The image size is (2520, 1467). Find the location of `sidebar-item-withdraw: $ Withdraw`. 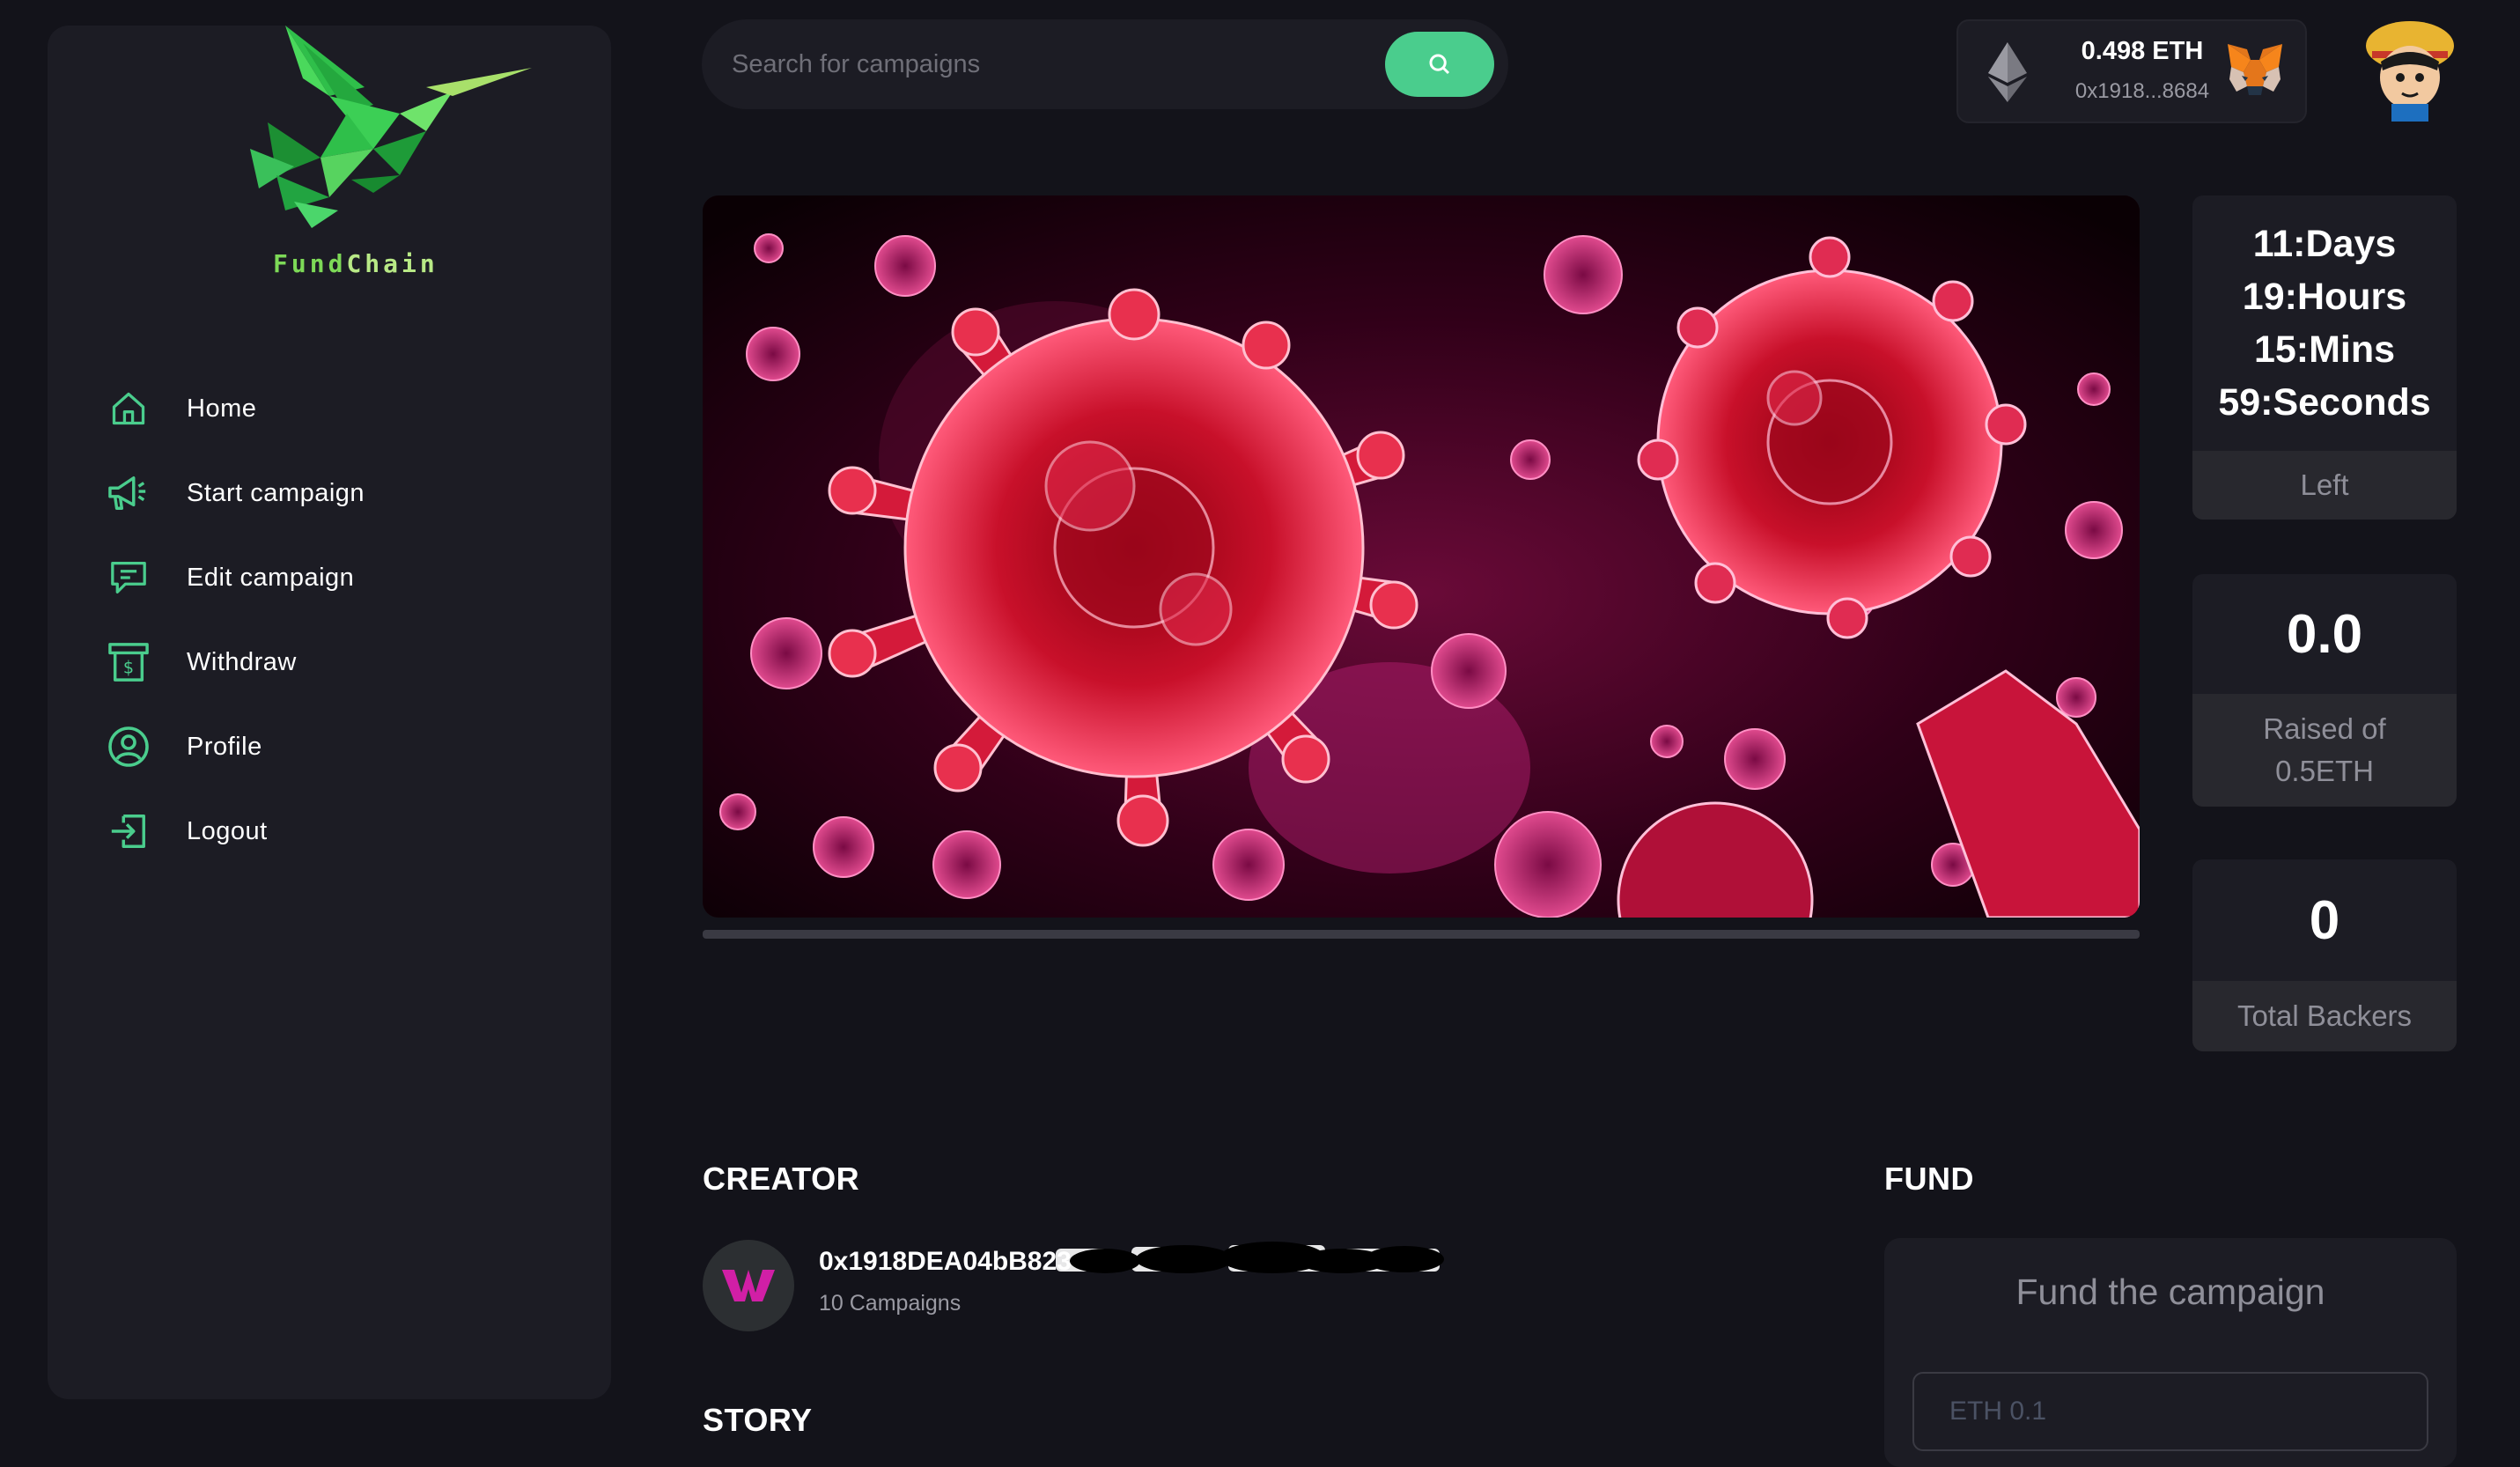

sidebar-item-withdraw: $ Withdraw is located at coordinates (333, 662).